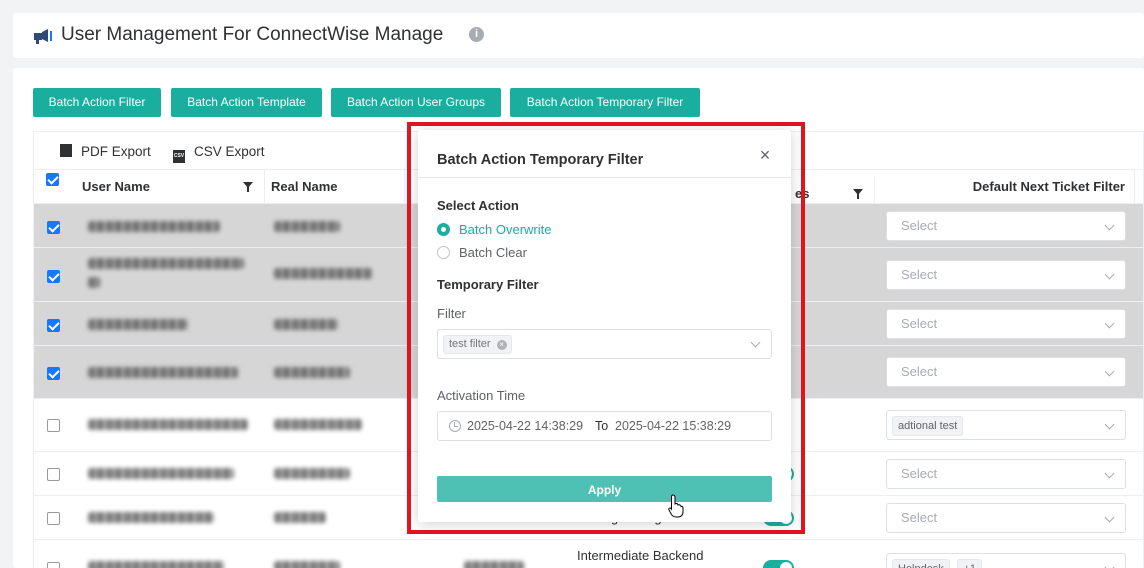 The height and width of the screenshot is (568, 1144). Describe the element at coordinates (1048, 186) in the screenshot. I see `column-default-next-ticket-filter-label: Default Next Ticket Filter` at that location.